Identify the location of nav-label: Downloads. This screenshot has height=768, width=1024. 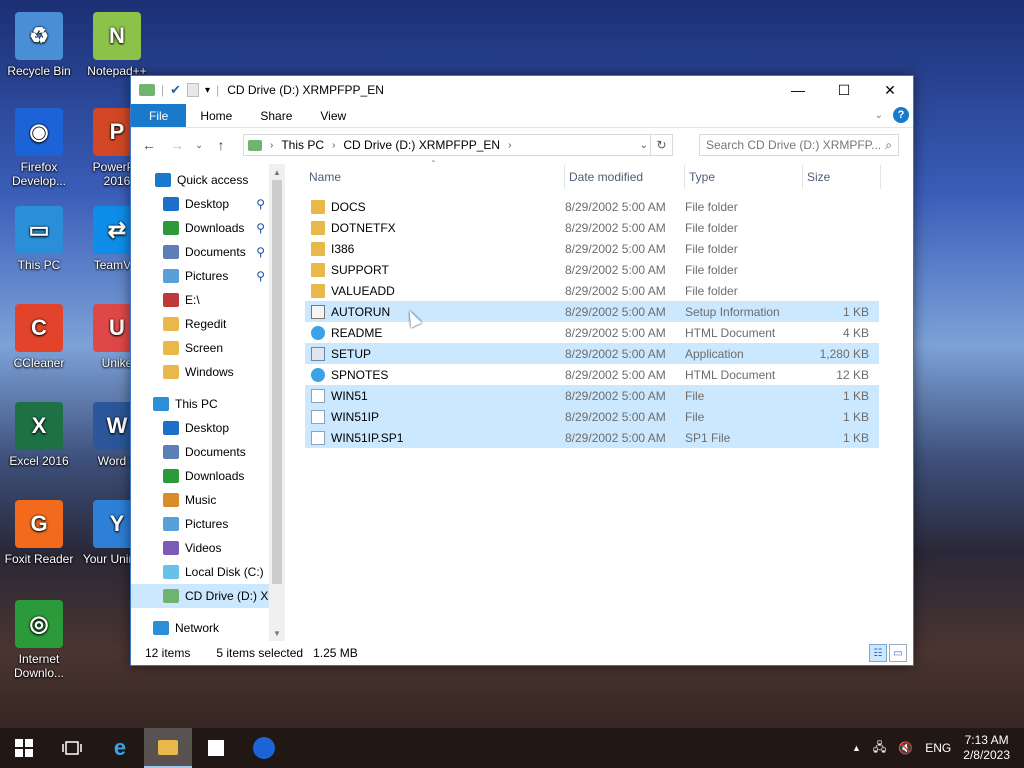
(215, 228).